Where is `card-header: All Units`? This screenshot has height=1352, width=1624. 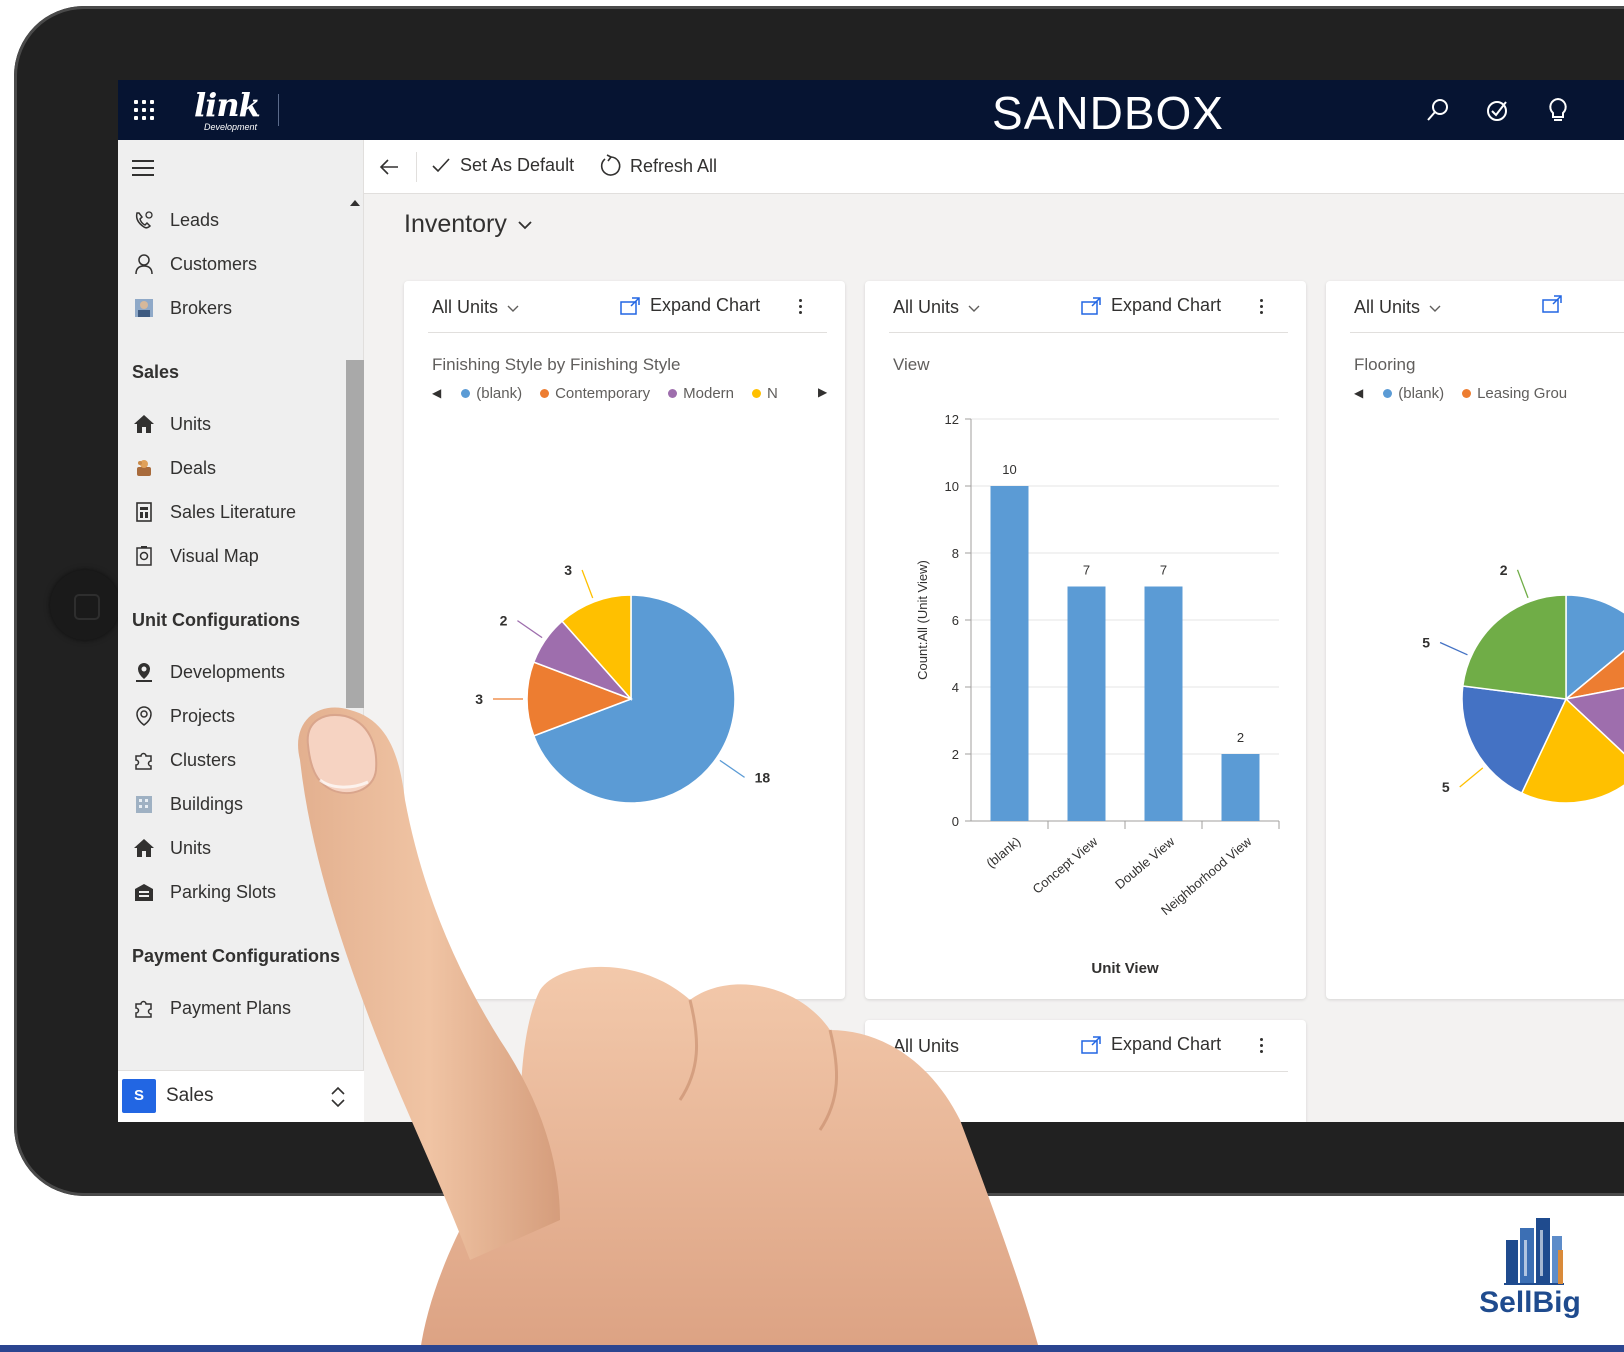 card-header: All Units is located at coordinates (1487, 307).